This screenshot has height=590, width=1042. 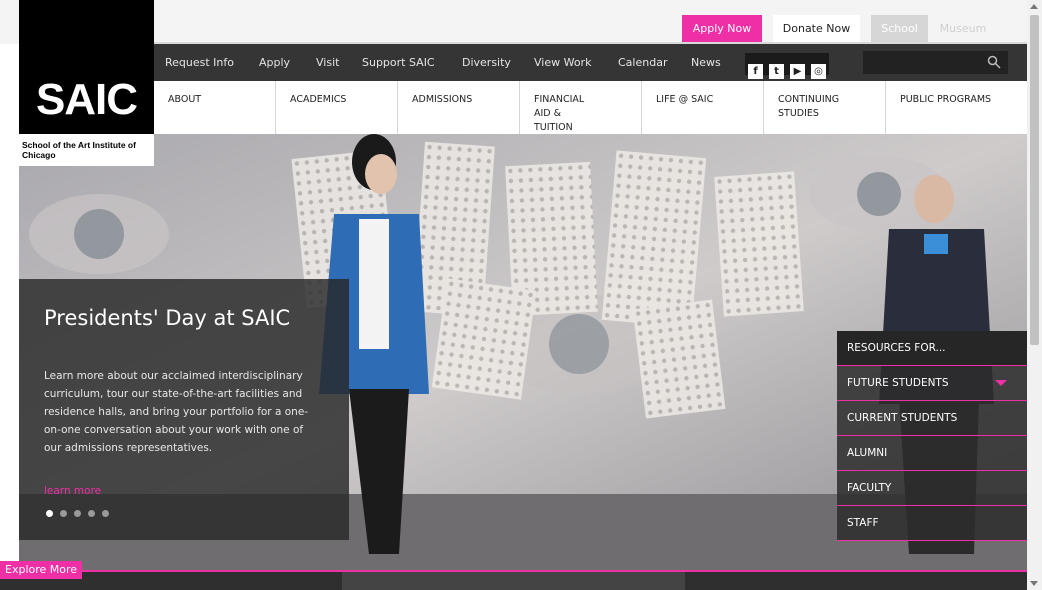 What do you see at coordinates (513, 571) in the screenshot?
I see `explore-divider` at bounding box center [513, 571].